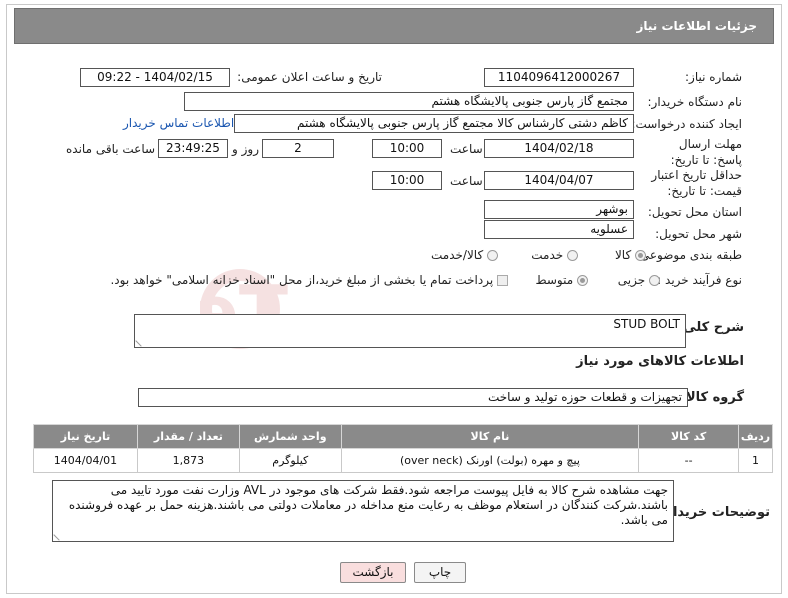  What do you see at coordinates (188, 460) in the screenshot?
I see `cell-qty: 1,873` at bounding box center [188, 460].